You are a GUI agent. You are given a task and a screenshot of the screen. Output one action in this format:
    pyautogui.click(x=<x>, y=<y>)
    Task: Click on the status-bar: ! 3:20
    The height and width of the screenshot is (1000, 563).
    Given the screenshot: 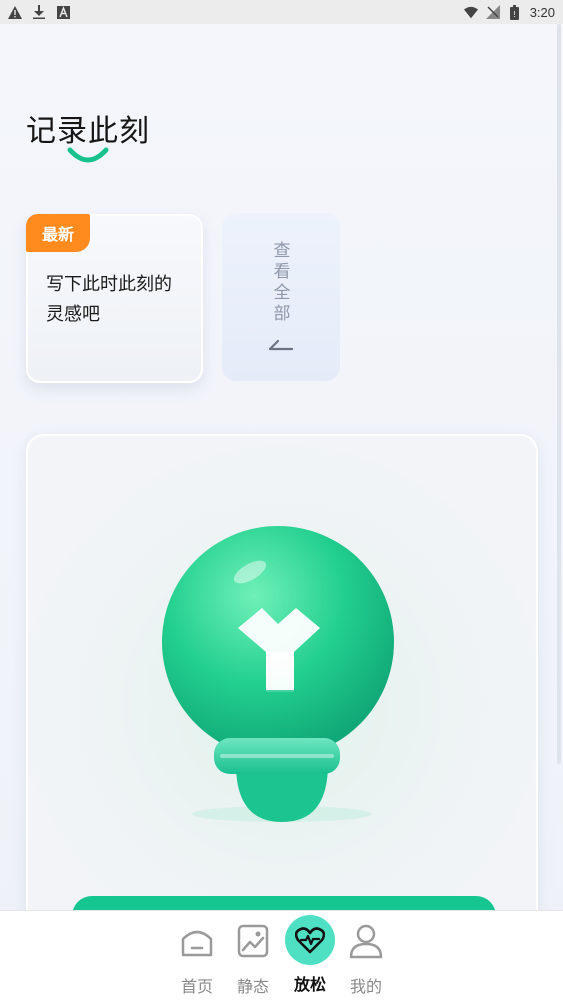 What is the action you would take?
    pyautogui.click(x=281, y=12)
    